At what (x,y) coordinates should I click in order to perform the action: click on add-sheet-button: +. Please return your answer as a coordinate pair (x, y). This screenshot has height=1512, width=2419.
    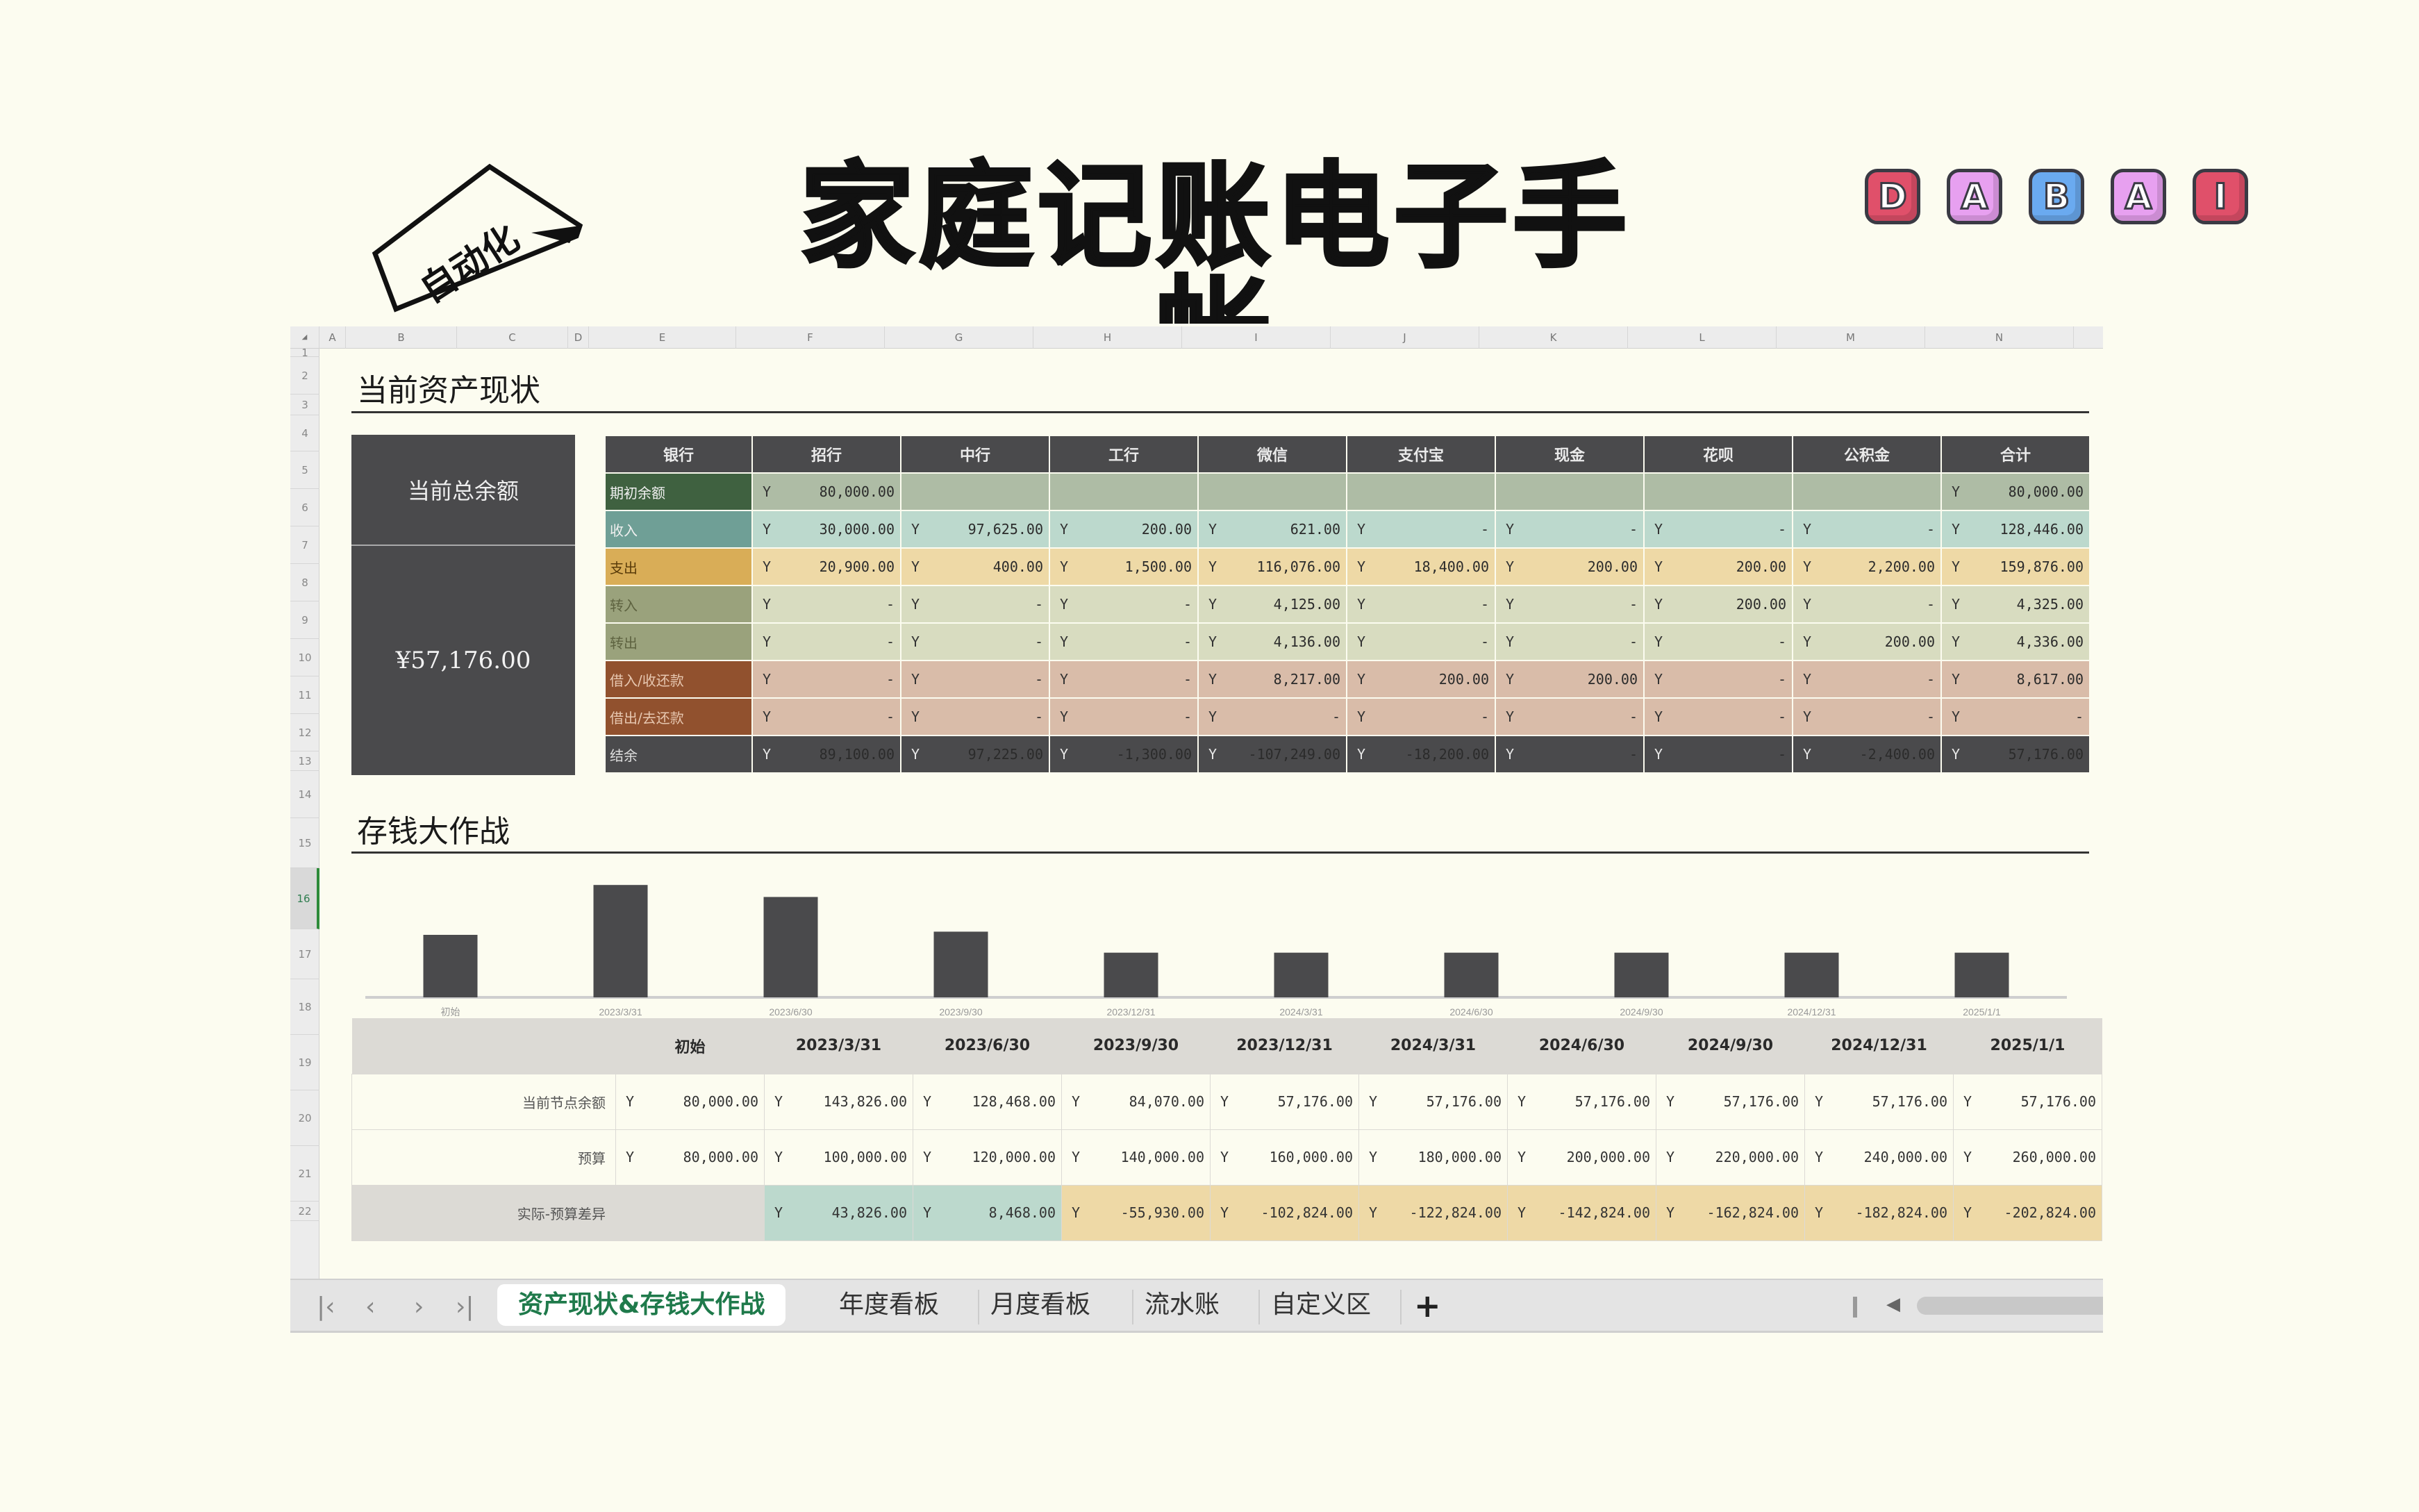
    Looking at the image, I should click on (1428, 1306).